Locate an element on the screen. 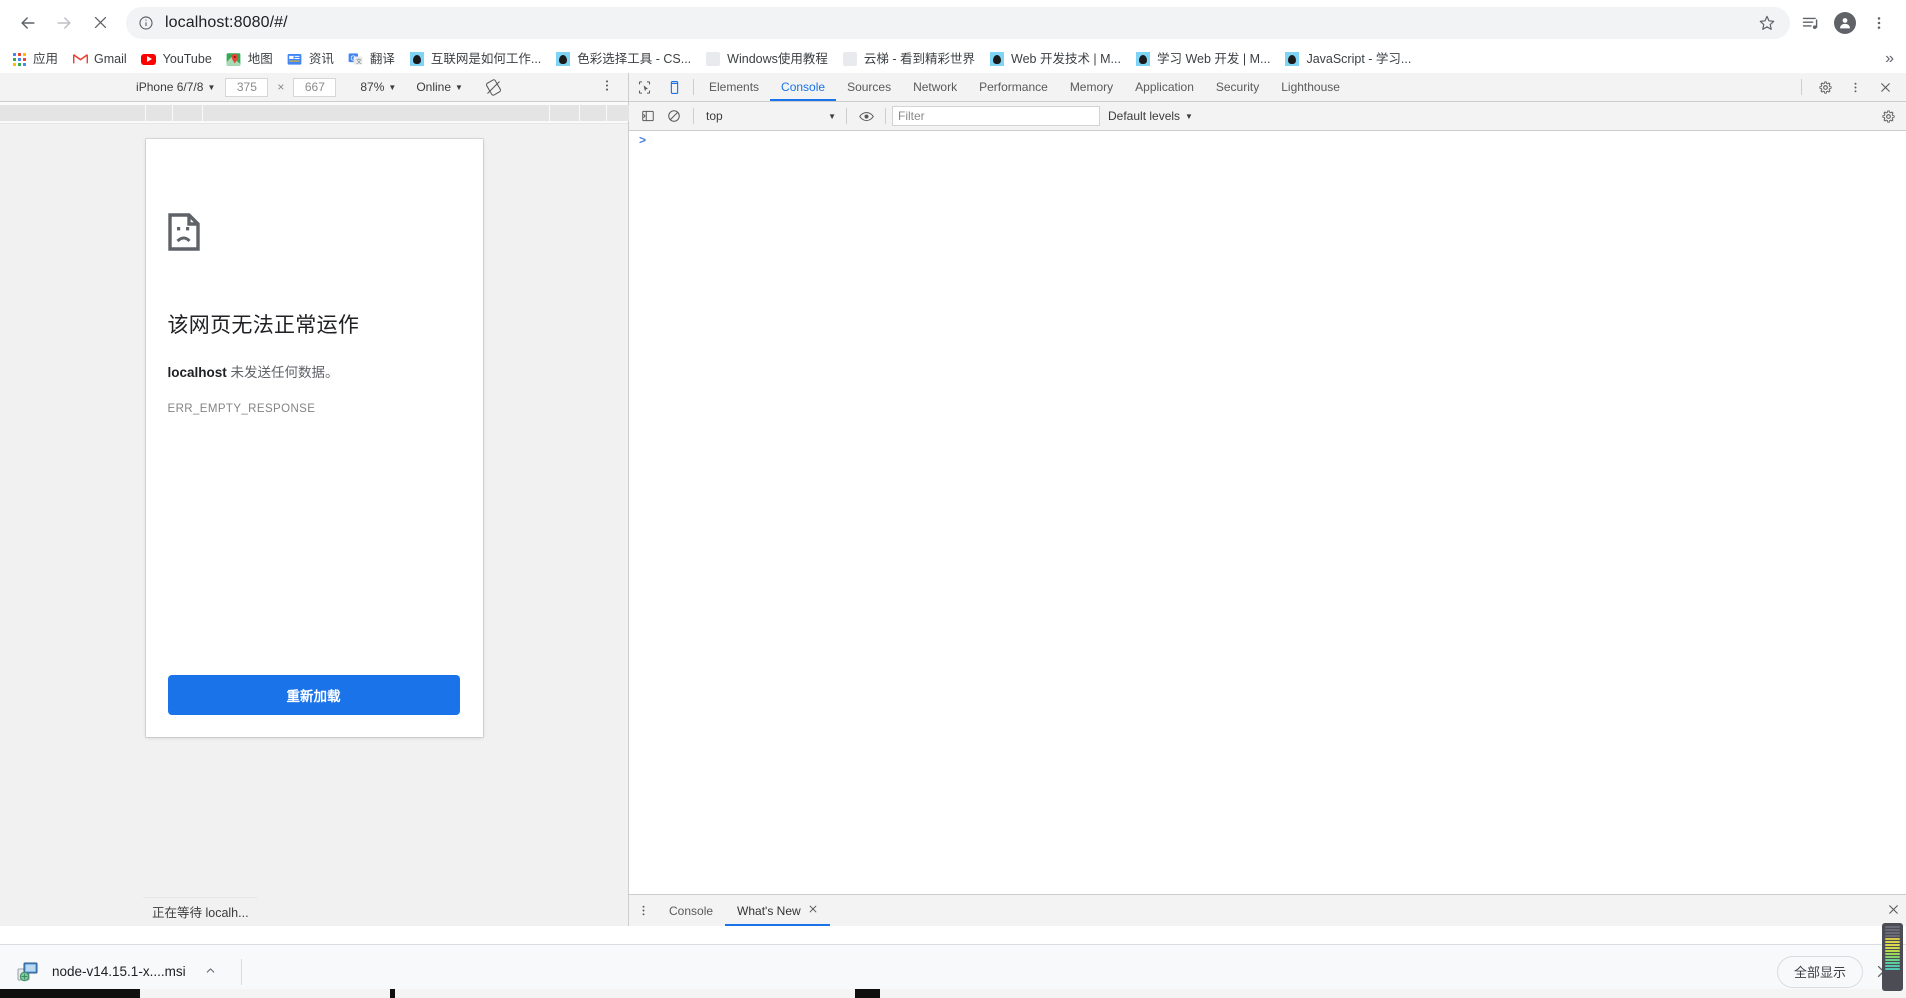 The image size is (1906, 998). browser-action-icons is located at coordinates (1845, 23).